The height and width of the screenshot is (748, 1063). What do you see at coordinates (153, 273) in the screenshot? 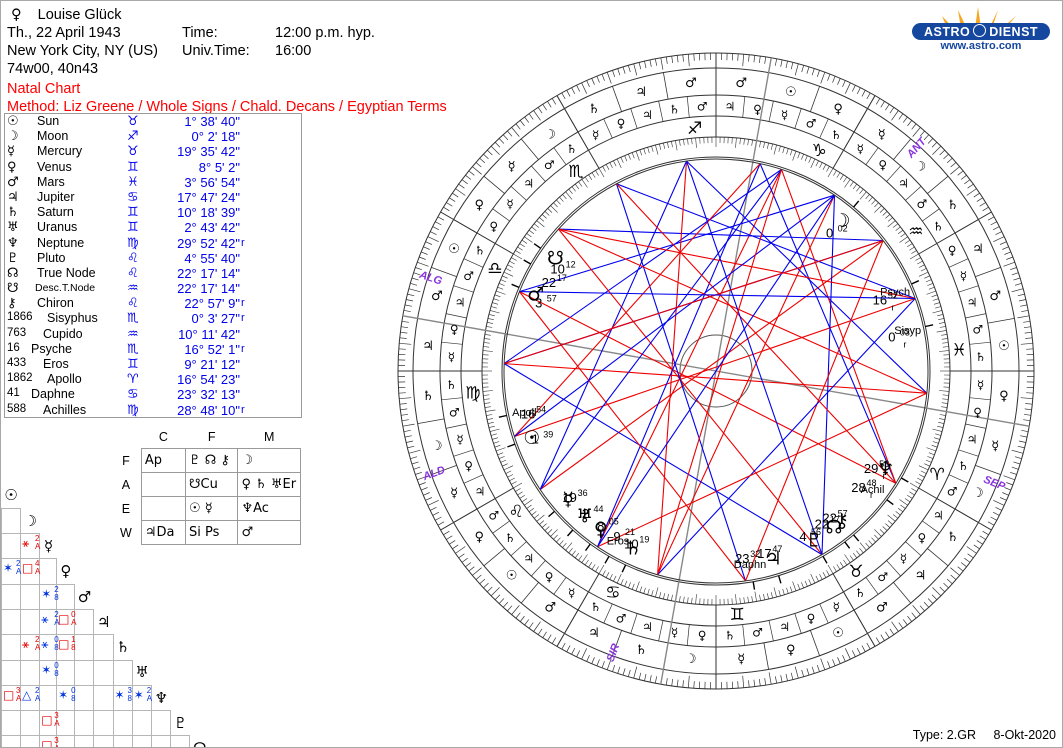
I see `planet-row: ☊ True Node ♌ 22° 17' 14"` at bounding box center [153, 273].